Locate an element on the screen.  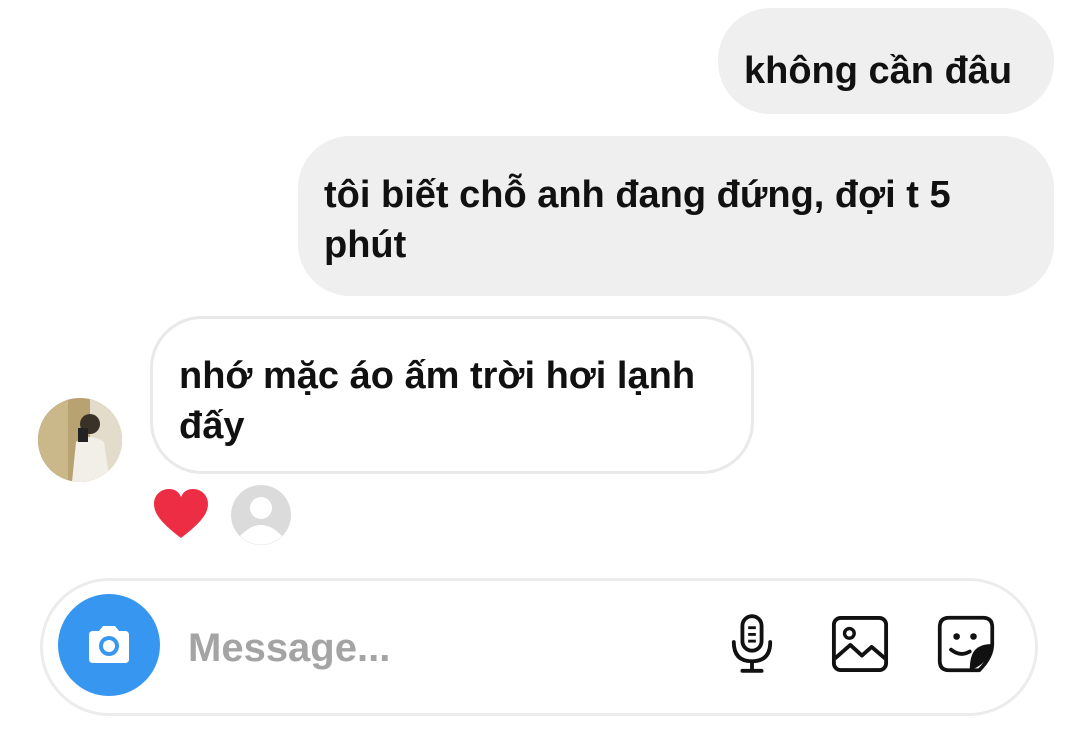
incoming-message-bubble: nhớ mặc áo ấm trời hơi lạnh đấy is located at coordinates (452, 395).